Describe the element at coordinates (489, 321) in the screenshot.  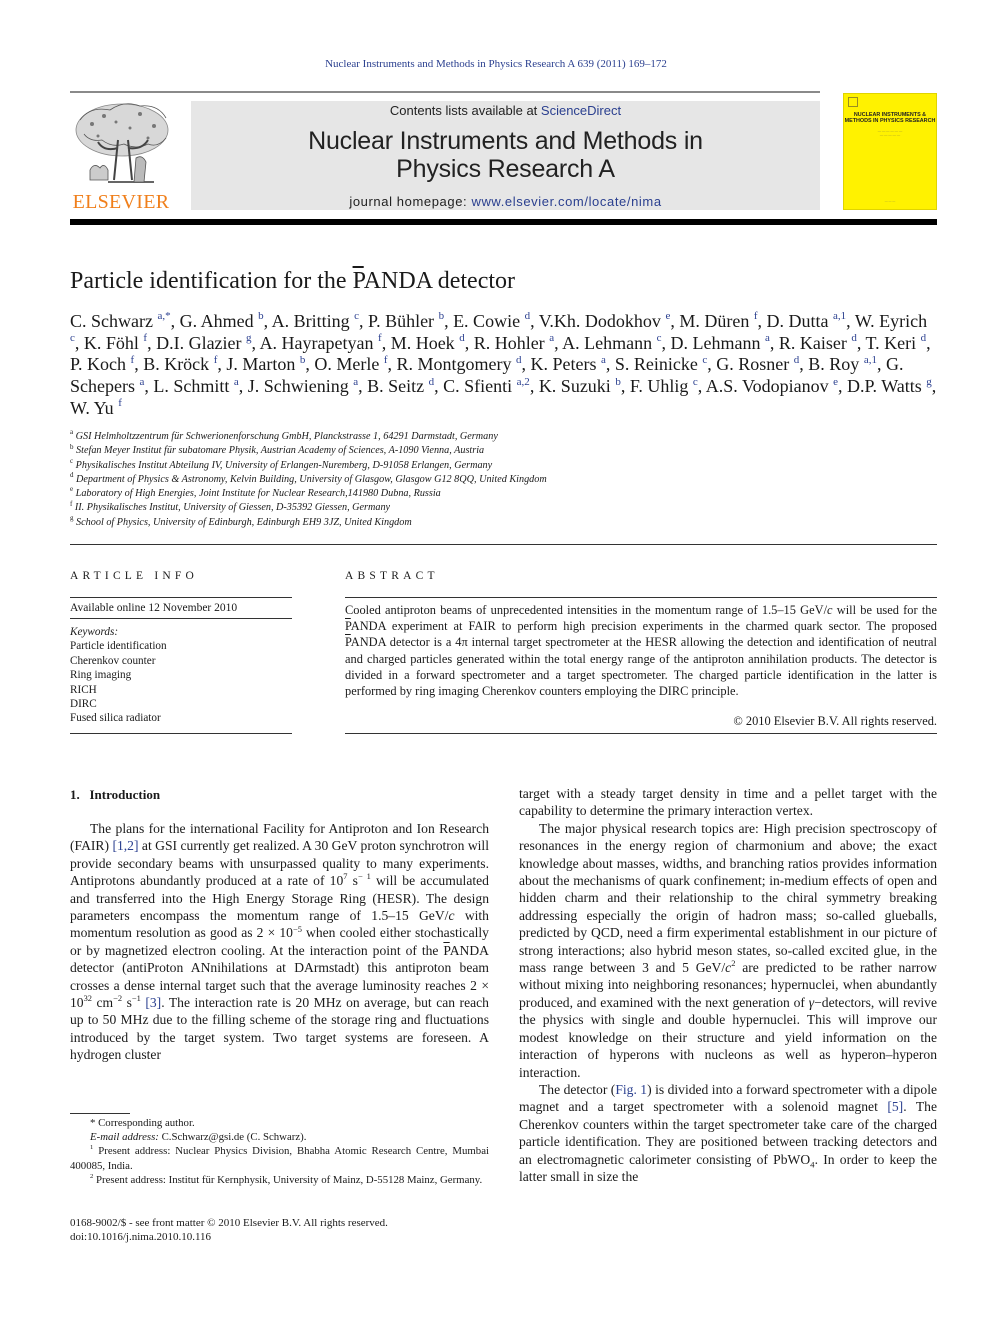
I see `author-name: E. Cowie` at that location.